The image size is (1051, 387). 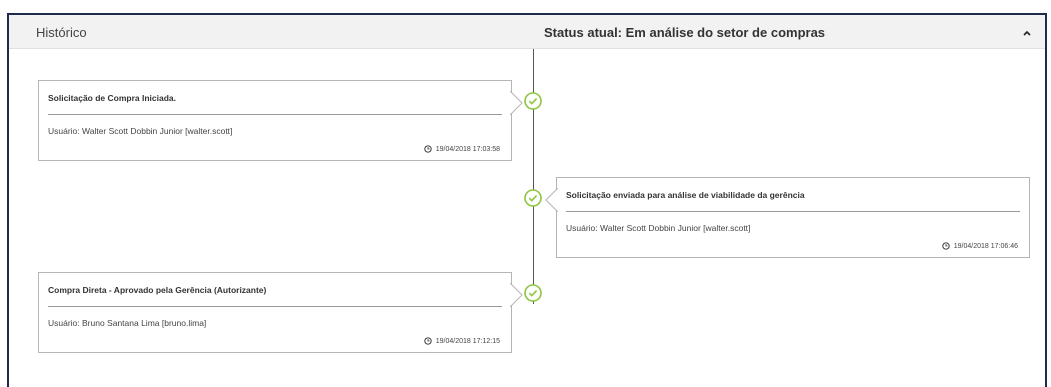 I want to click on card-timestamp: 19/04/2018 17:03:58, so click(x=462, y=149).